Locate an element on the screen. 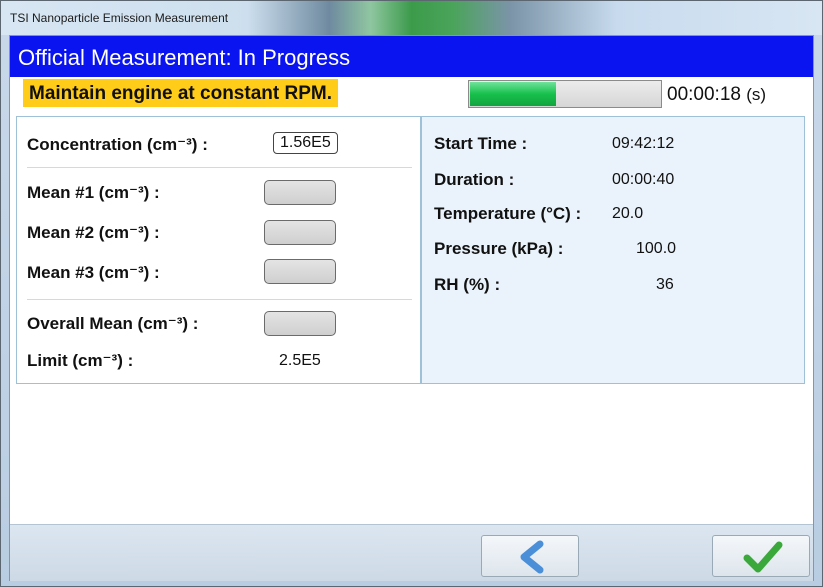 The height and width of the screenshot is (587, 823). concentration-value: 1.56E5 is located at coordinates (305, 143).